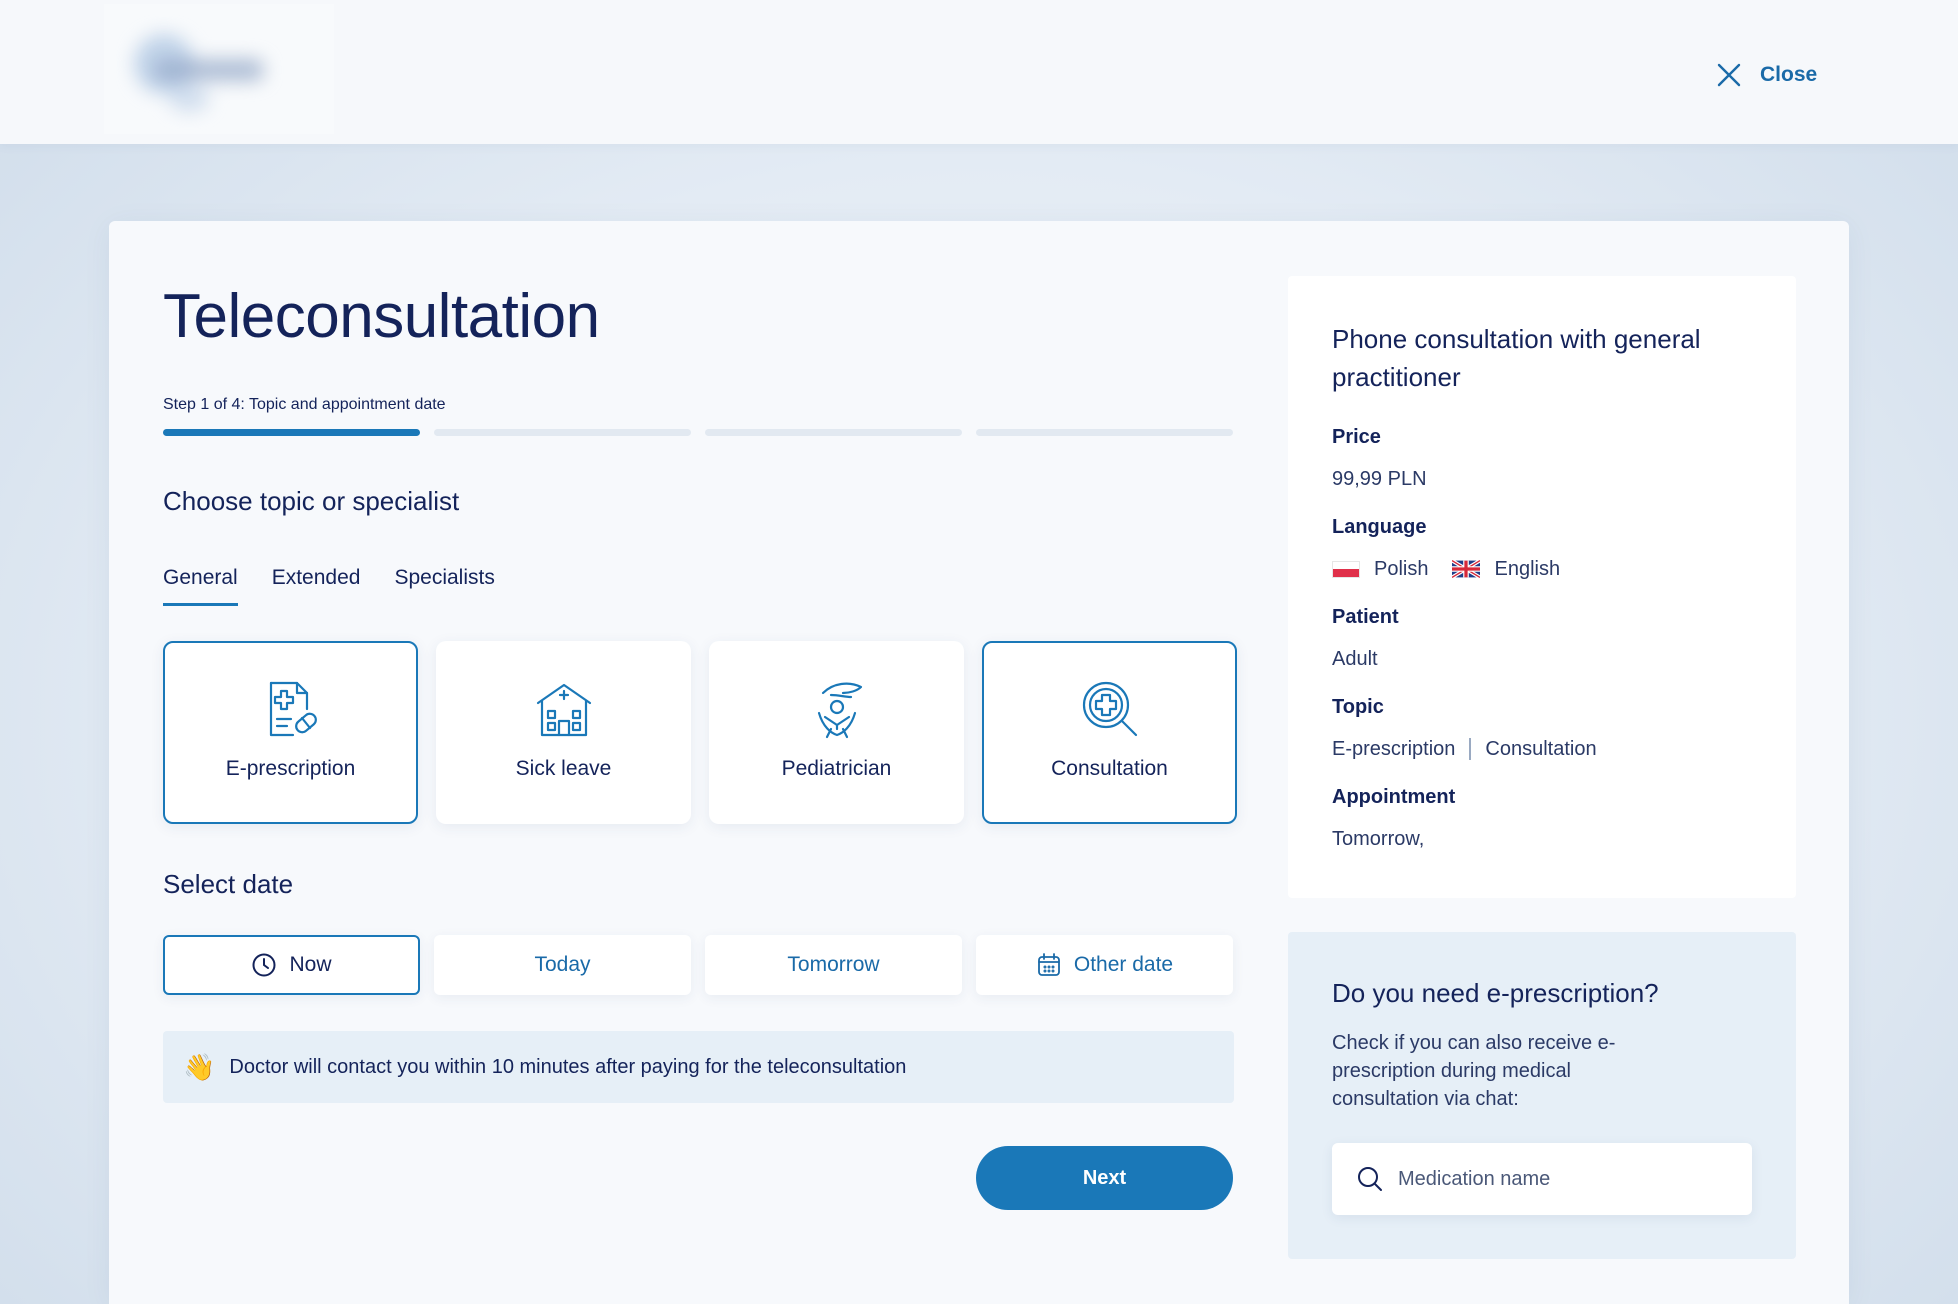 Image resolution: width=1958 pixels, height=1304 pixels. I want to click on topic-label: Topic, so click(1358, 707).